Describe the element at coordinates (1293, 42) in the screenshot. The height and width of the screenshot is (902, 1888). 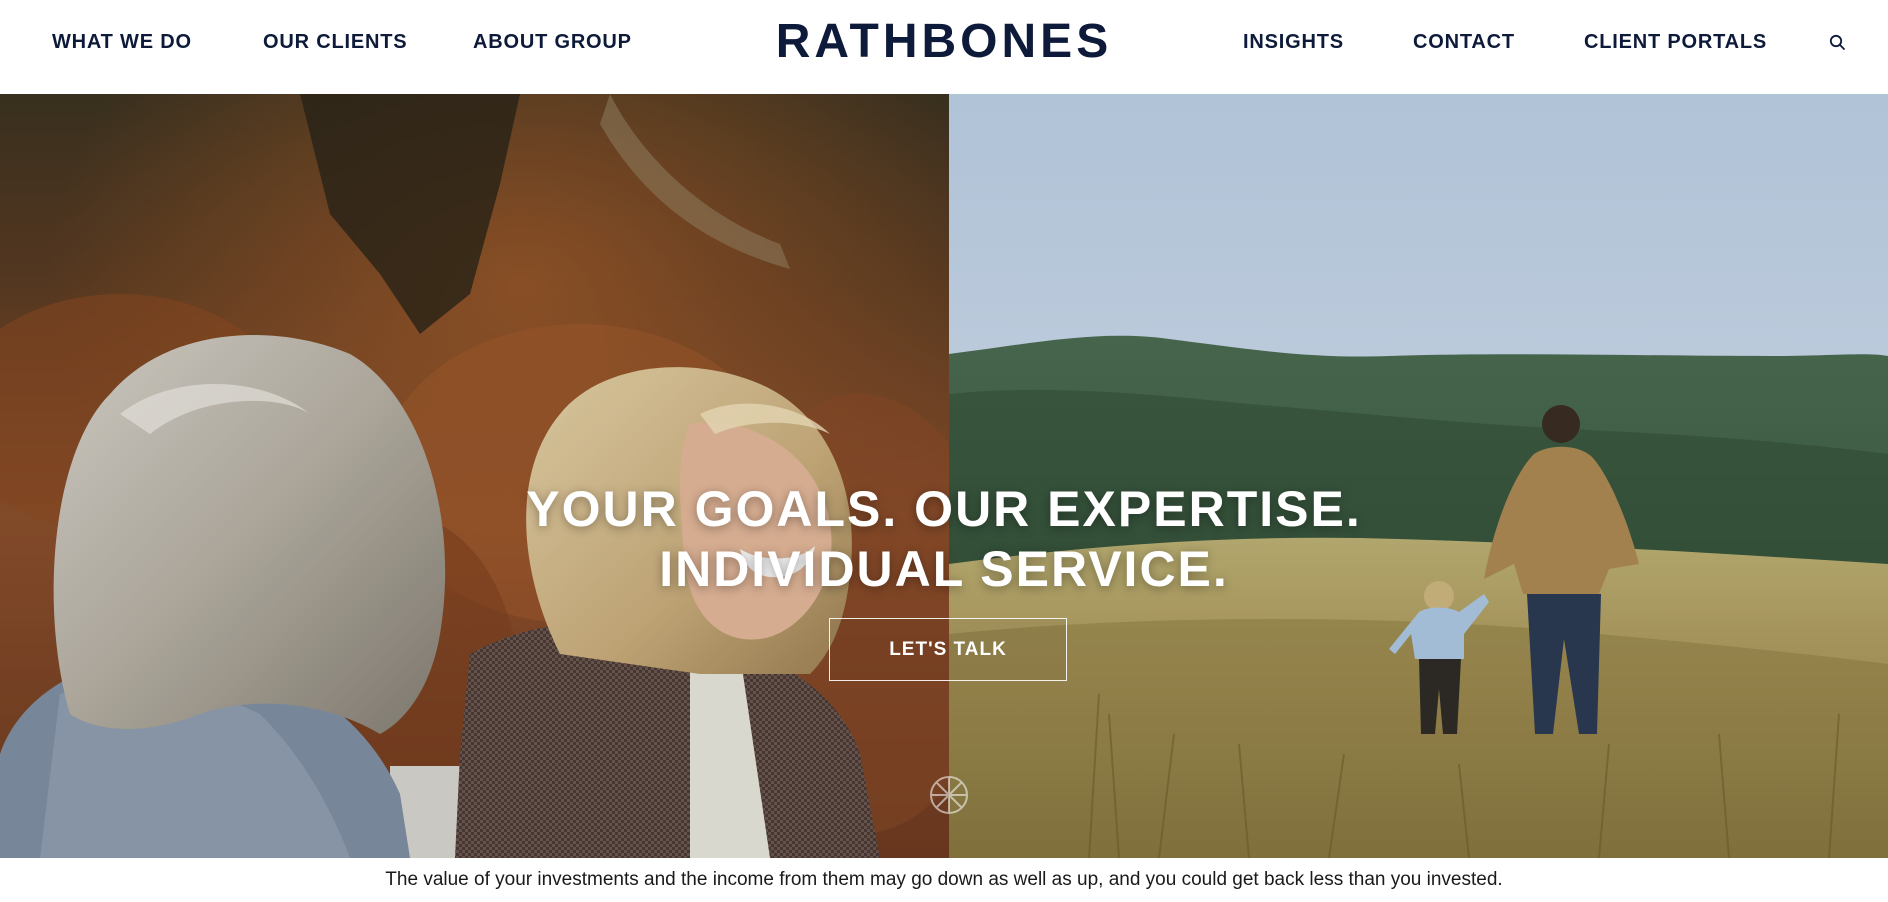
I see `nav-insights: INSIGHTS` at that location.